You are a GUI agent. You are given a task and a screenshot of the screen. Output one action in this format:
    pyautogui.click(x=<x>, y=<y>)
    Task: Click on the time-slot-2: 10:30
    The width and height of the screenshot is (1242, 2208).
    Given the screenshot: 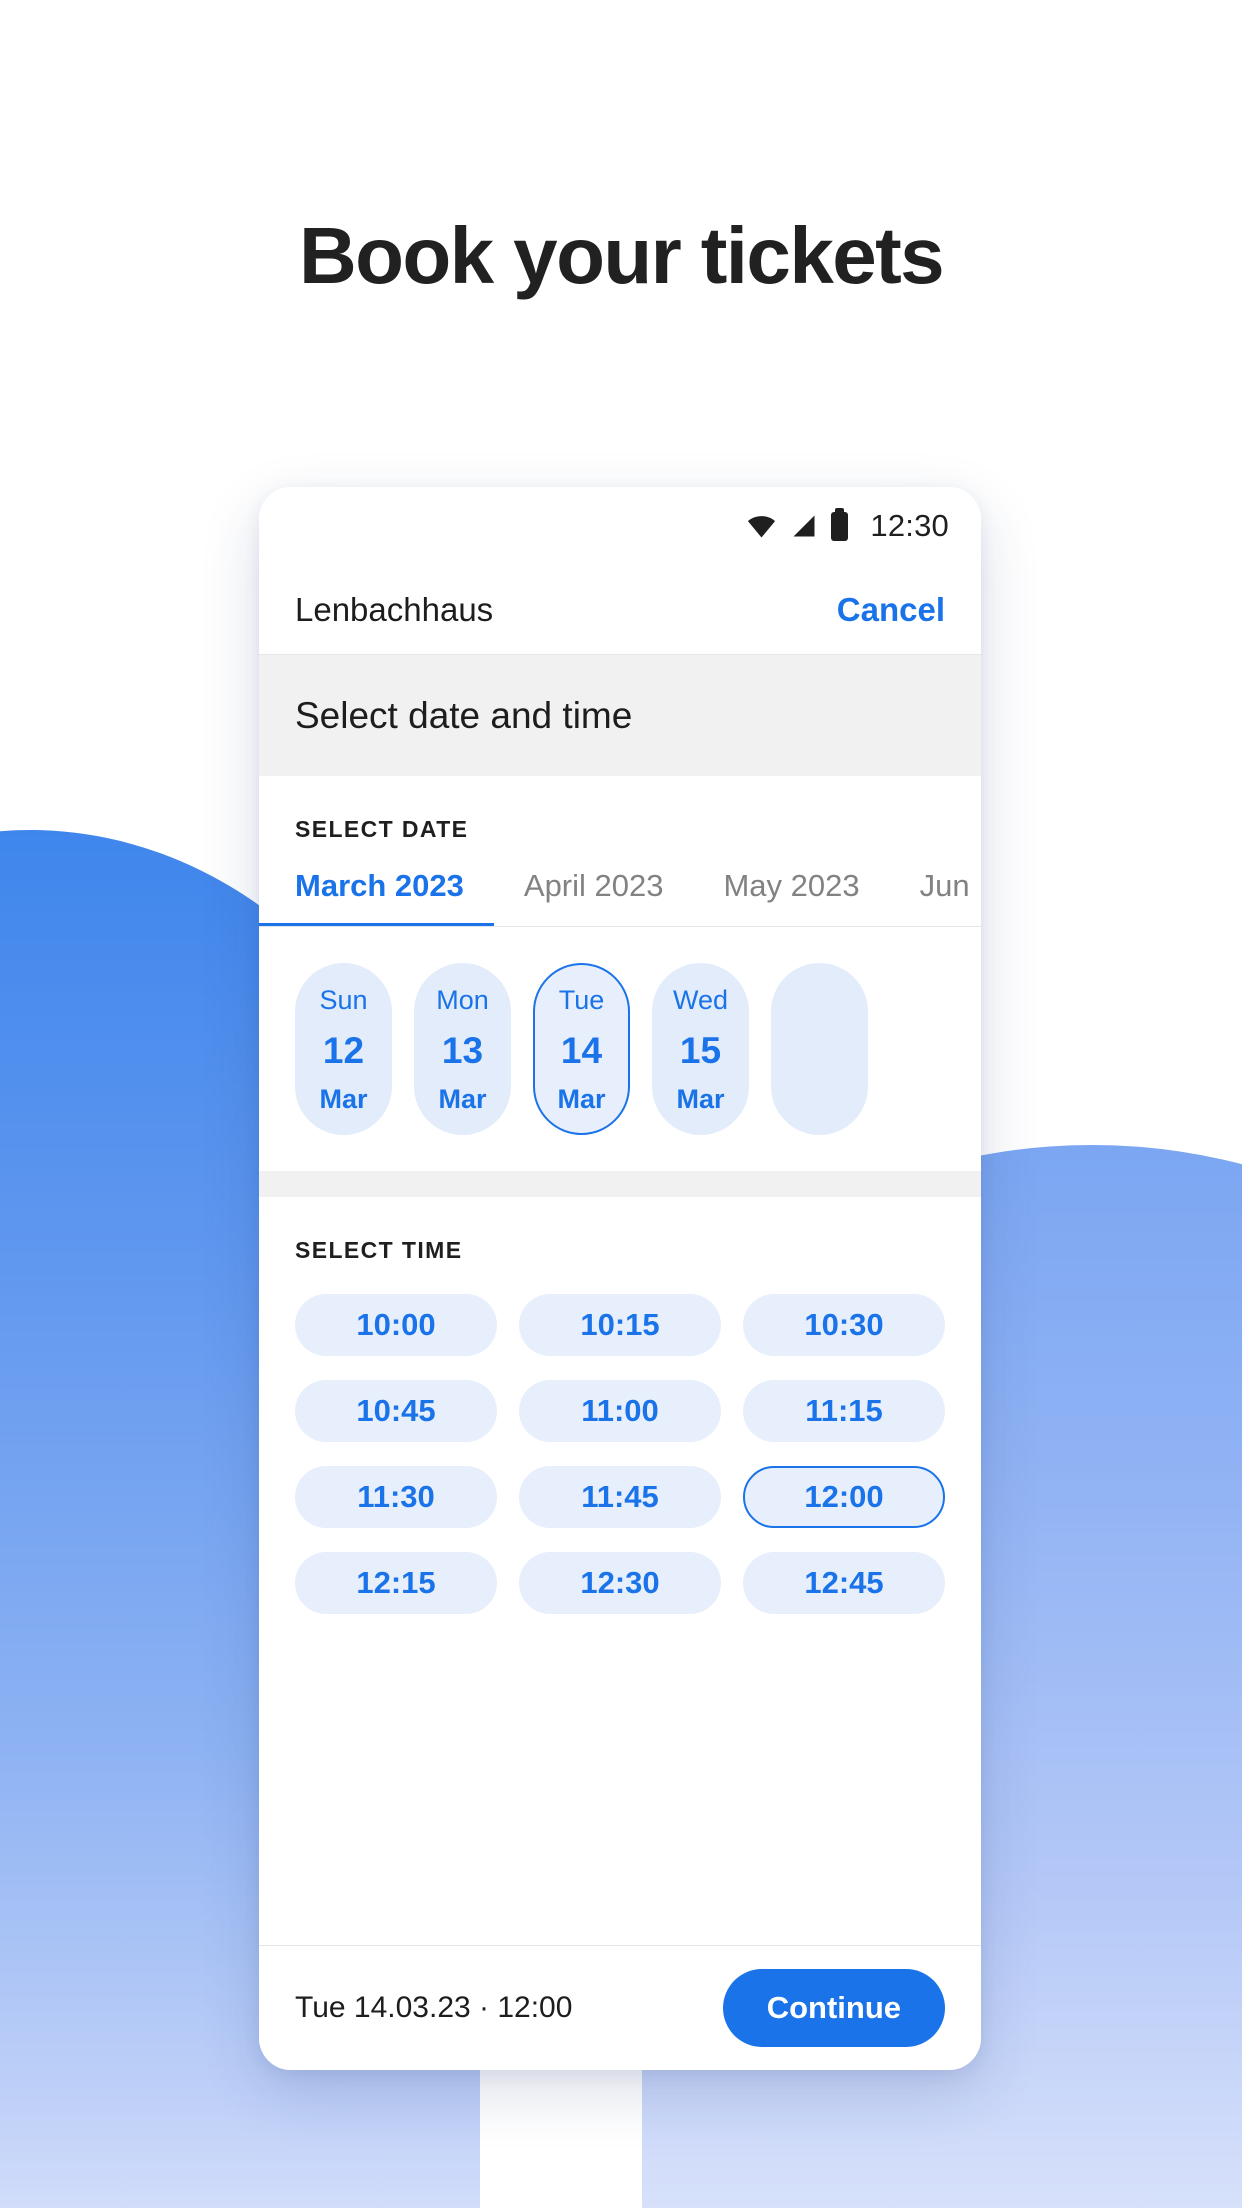 What is the action you would take?
    pyautogui.click(x=844, y=1325)
    